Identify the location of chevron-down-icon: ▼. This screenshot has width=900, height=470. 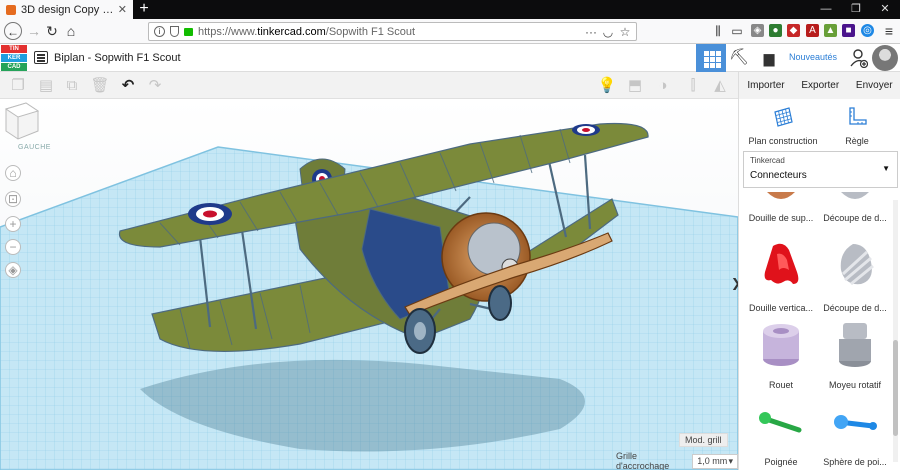
(886, 168).